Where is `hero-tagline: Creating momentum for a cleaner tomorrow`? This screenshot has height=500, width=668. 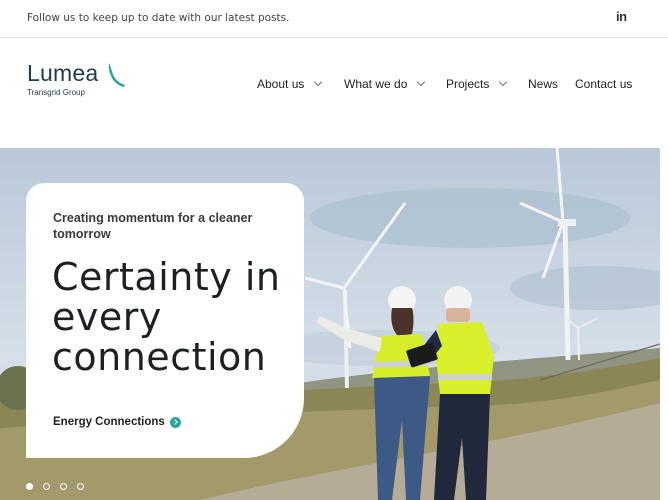 hero-tagline: Creating momentum for a cleaner tomorrow is located at coordinates (153, 226).